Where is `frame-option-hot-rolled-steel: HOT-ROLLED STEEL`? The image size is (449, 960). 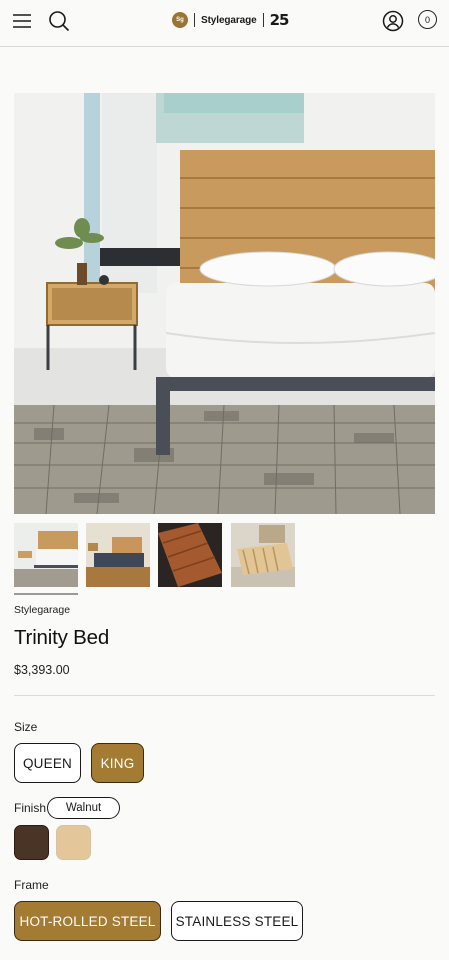 frame-option-hot-rolled-steel: HOT-ROLLED STEEL is located at coordinates (87, 921).